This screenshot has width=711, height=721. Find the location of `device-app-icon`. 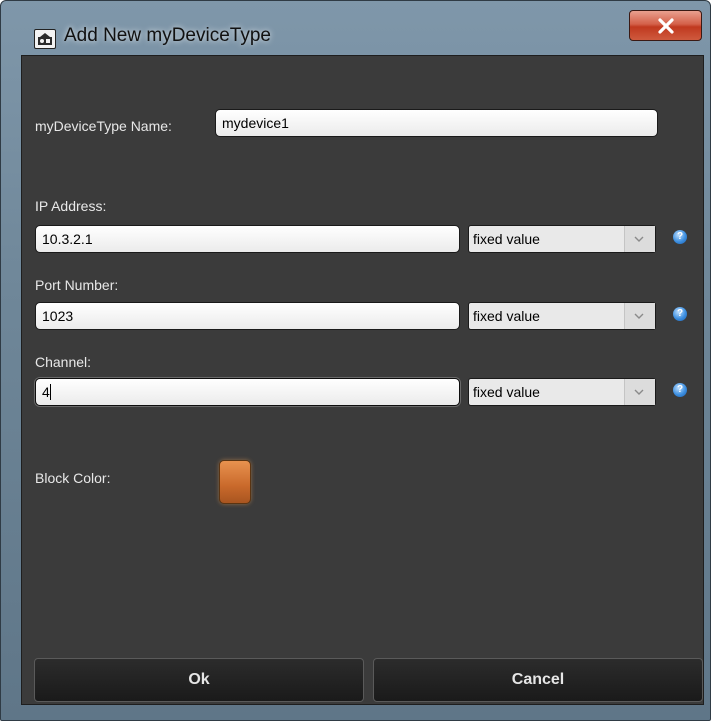

device-app-icon is located at coordinates (45, 39).